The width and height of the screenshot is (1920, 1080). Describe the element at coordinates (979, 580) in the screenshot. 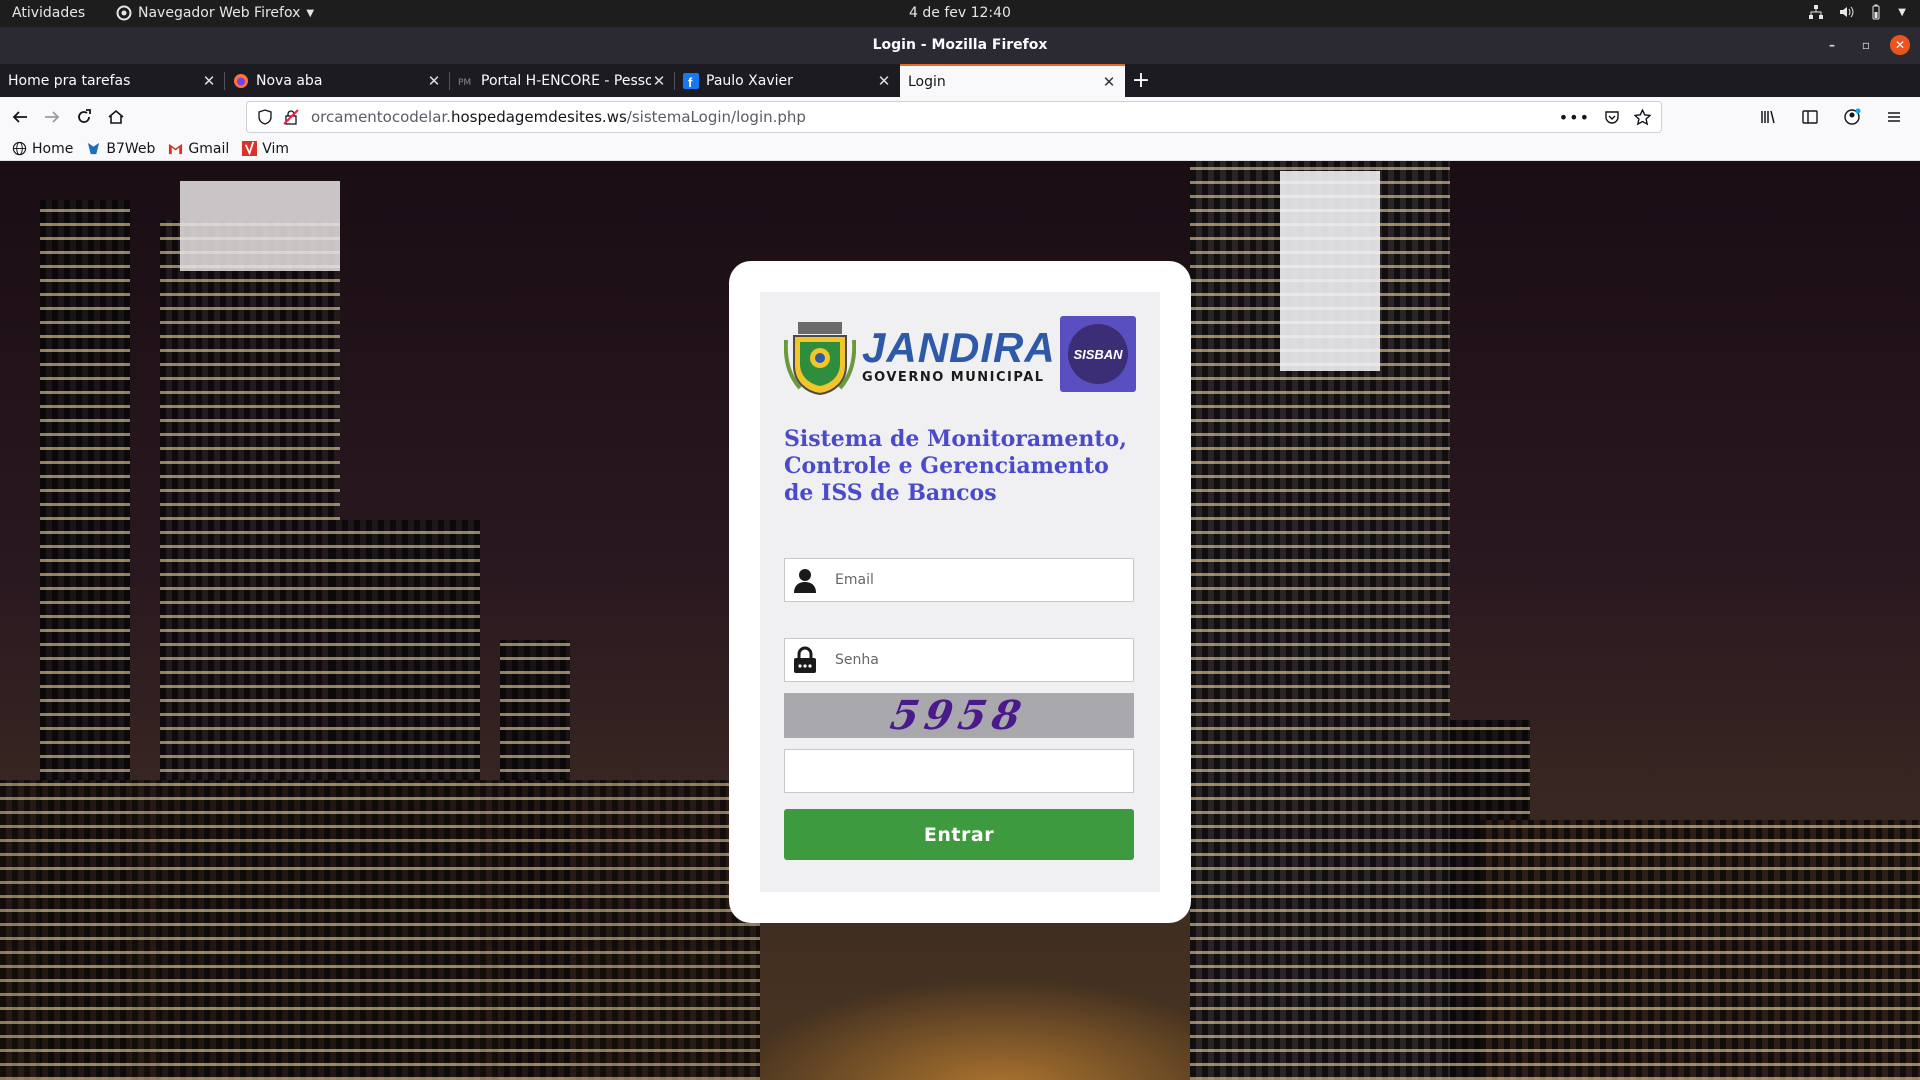

I see `email-input` at that location.